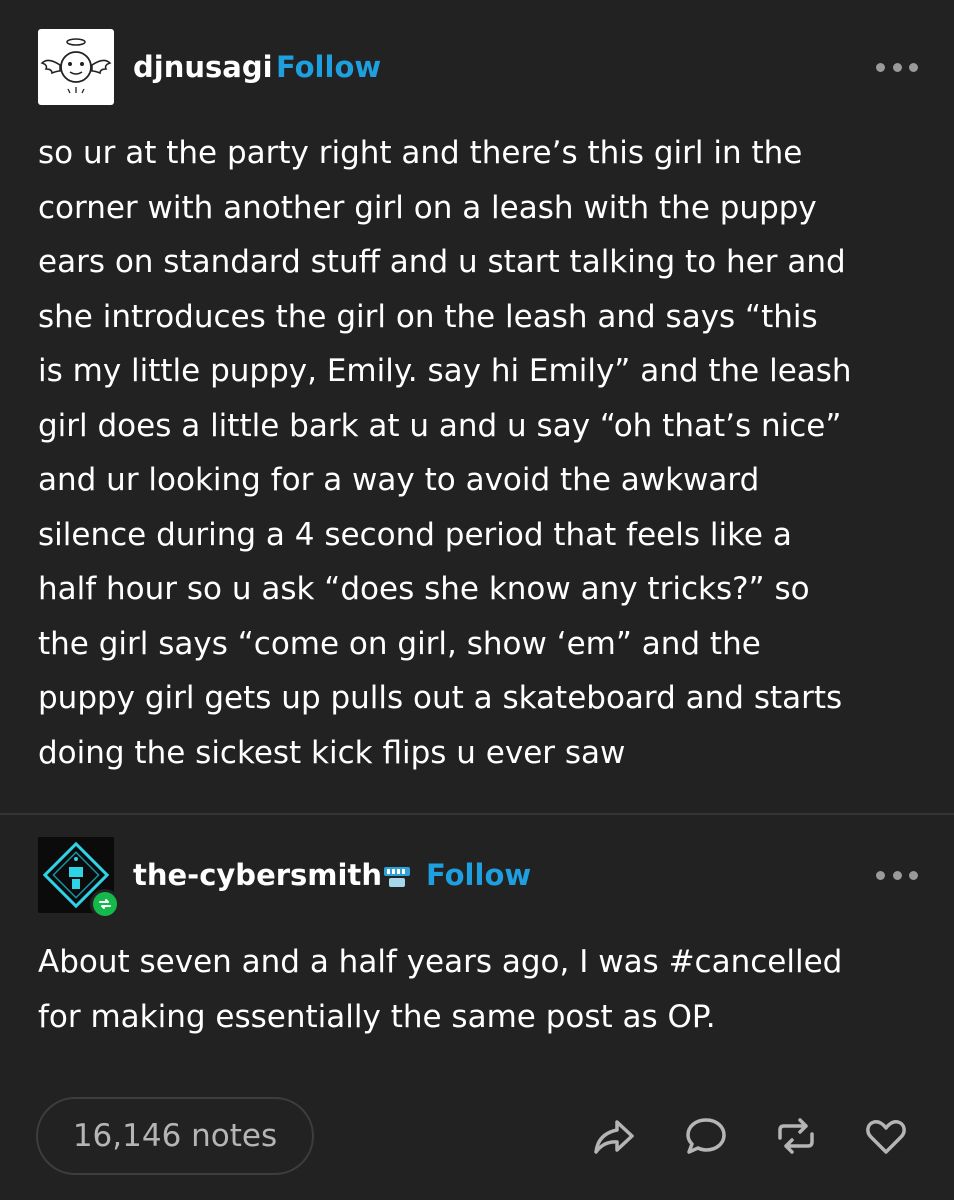 This screenshot has width=954, height=1200. I want to click on reblog-icon, so click(796, 1136).